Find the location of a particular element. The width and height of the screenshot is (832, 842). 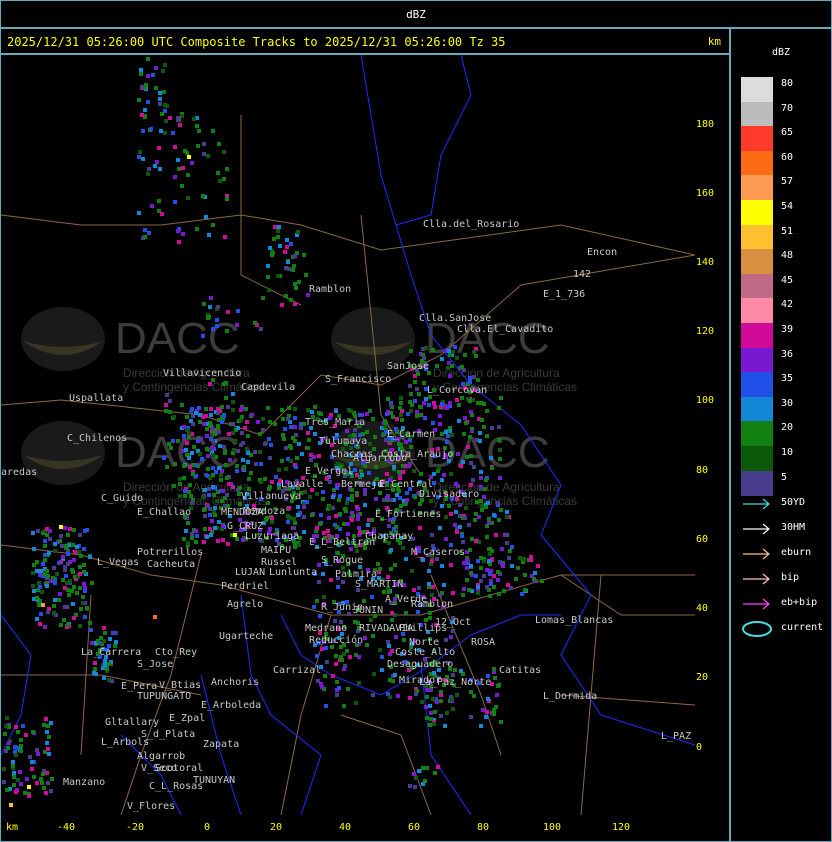

place-label: E_Arboleda is located at coordinates (231, 705).